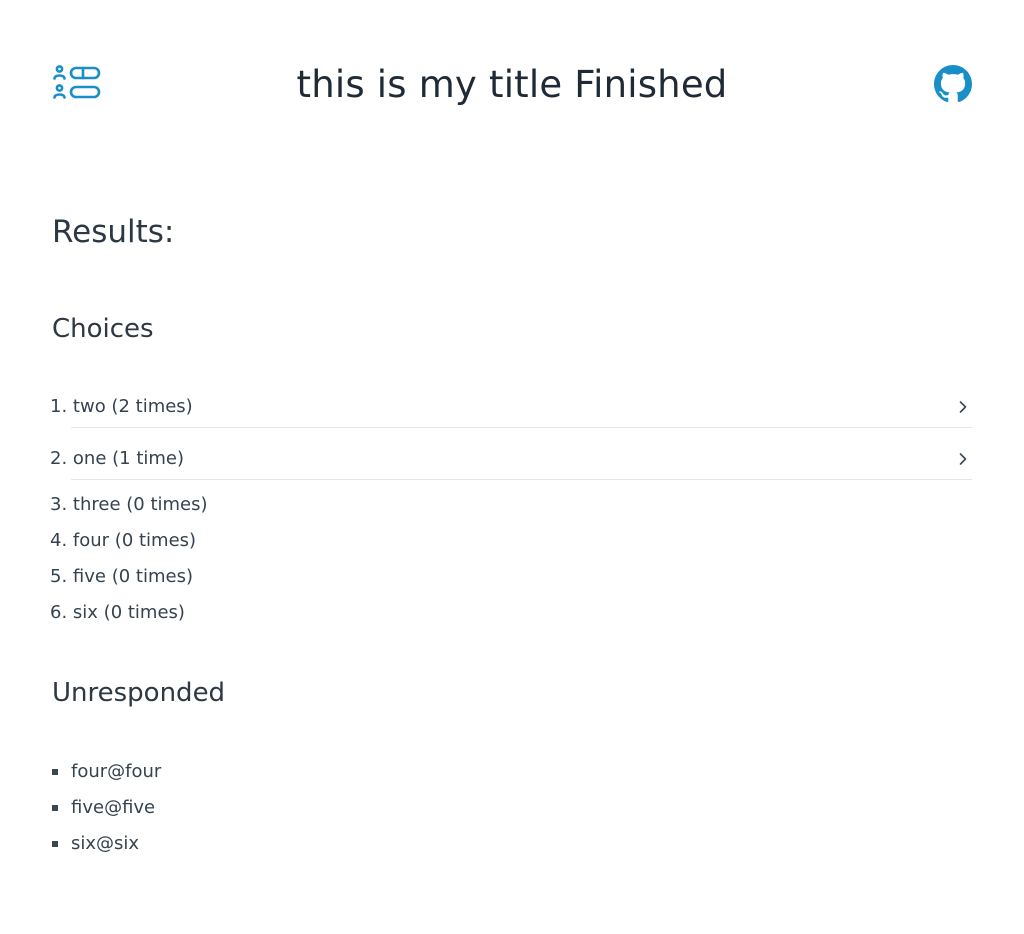 This screenshot has height=934, width=1024. I want to click on choice-number: 1., so click(59, 406).